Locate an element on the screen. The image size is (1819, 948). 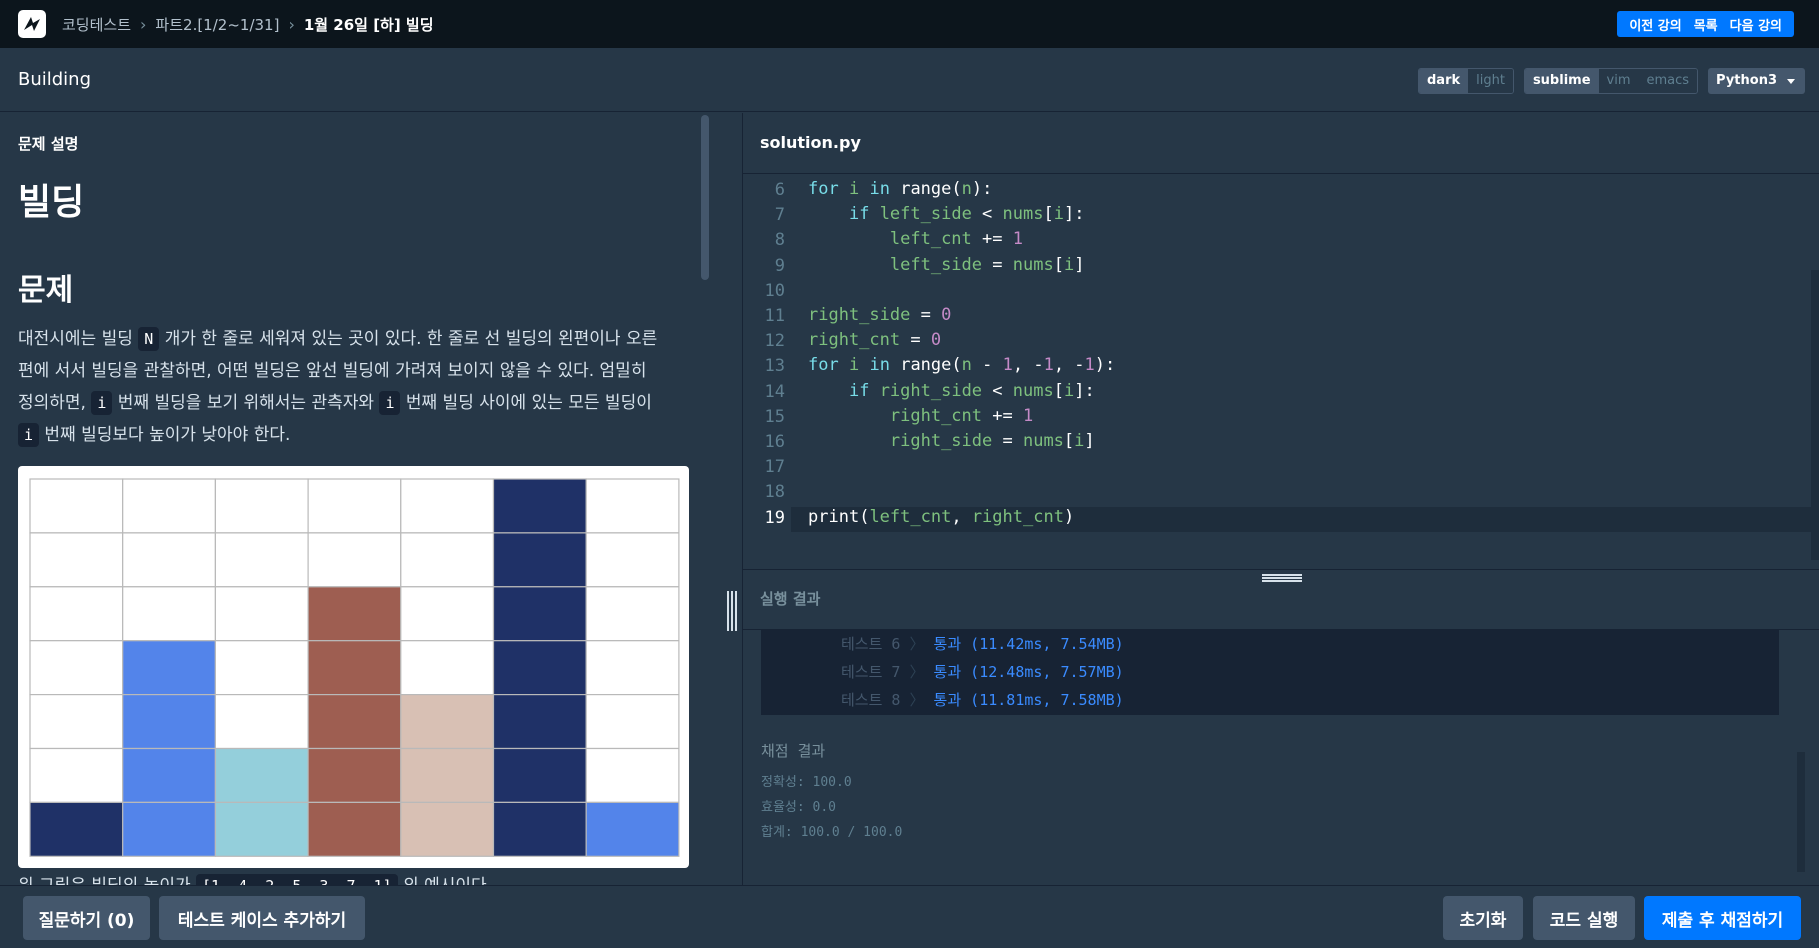
logo-icon is located at coordinates (32, 24).